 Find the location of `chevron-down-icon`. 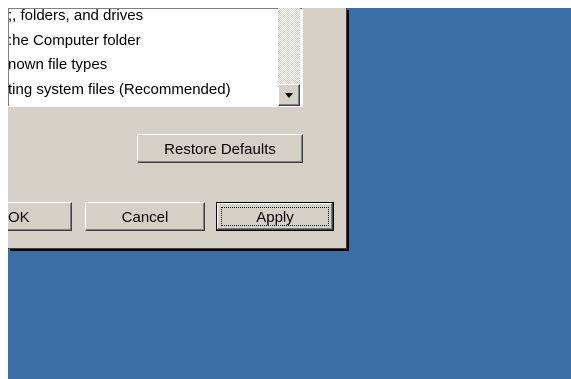

chevron-down-icon is located at coordinates (289, 95).